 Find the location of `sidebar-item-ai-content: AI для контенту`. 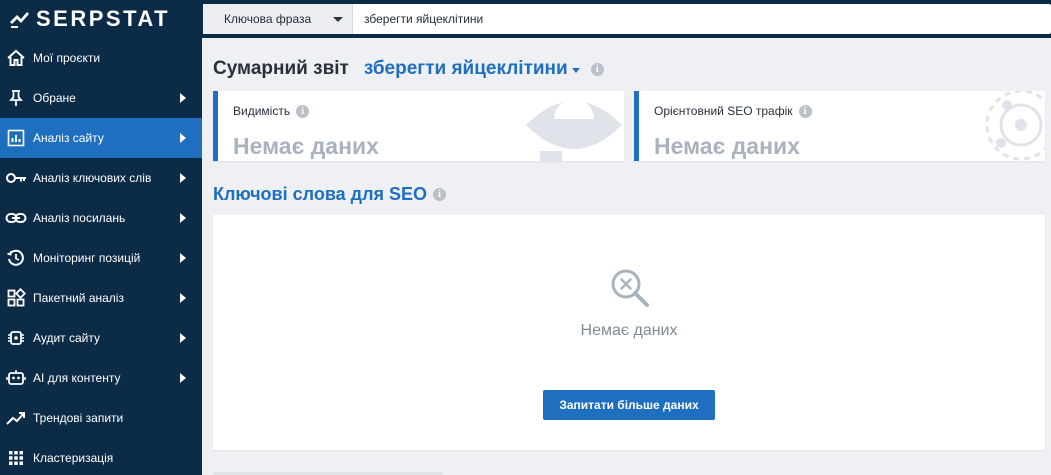

sidebar-item-ai-content: AI для контенту is located at coordinates (101, 378).